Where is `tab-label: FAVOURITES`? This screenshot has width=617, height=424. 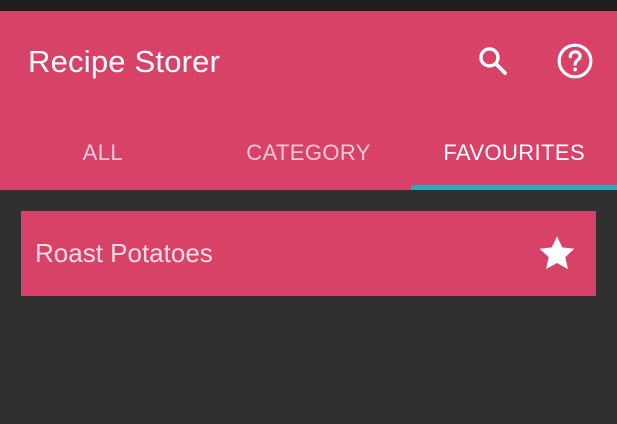 tab-label: FAVOURITES is located at coordinates (514, 152).